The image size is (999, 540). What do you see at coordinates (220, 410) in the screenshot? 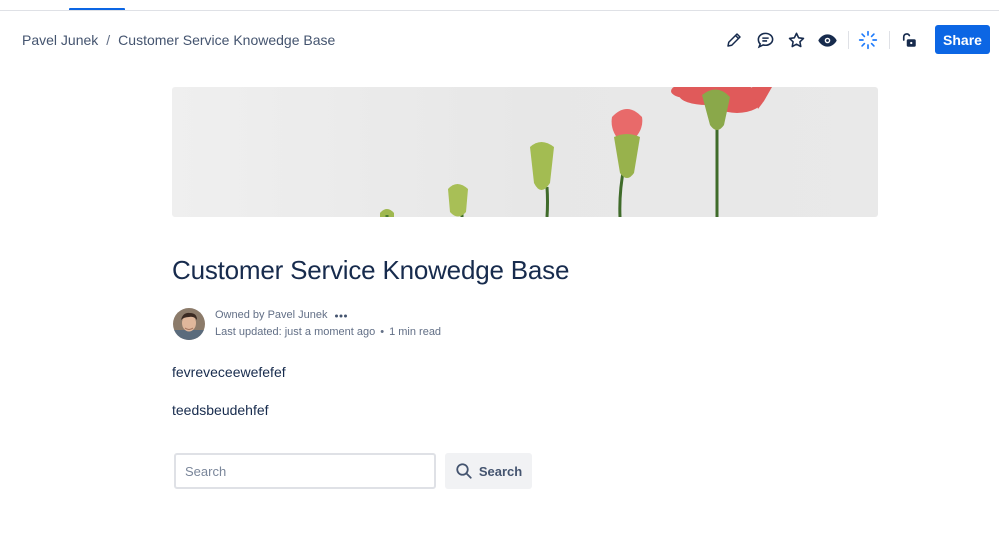
I see `body-paragraph: teedsbeudehfef` at bounding box center [220, 410].